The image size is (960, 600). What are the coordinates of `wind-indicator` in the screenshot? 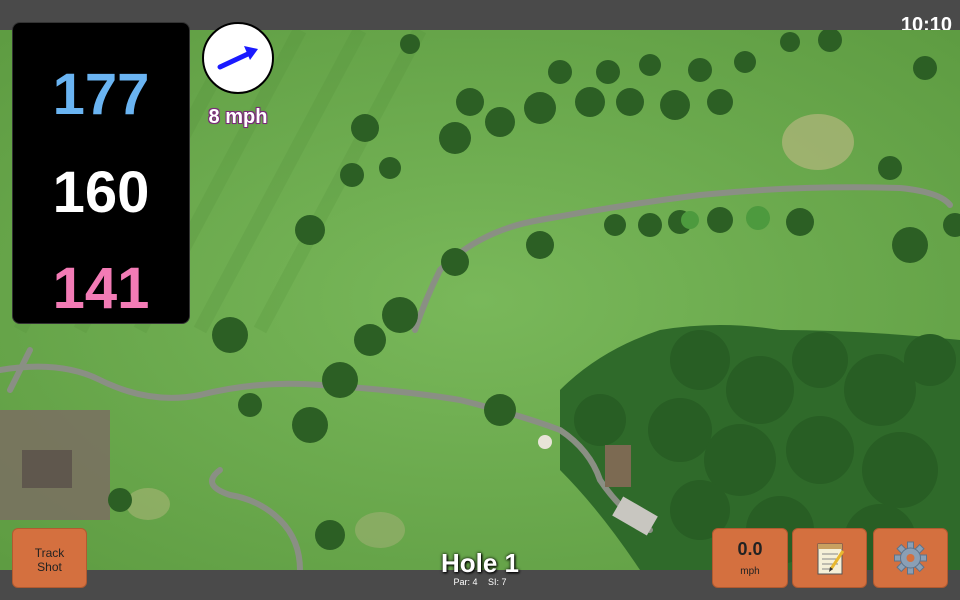 It's located at (238, 58).